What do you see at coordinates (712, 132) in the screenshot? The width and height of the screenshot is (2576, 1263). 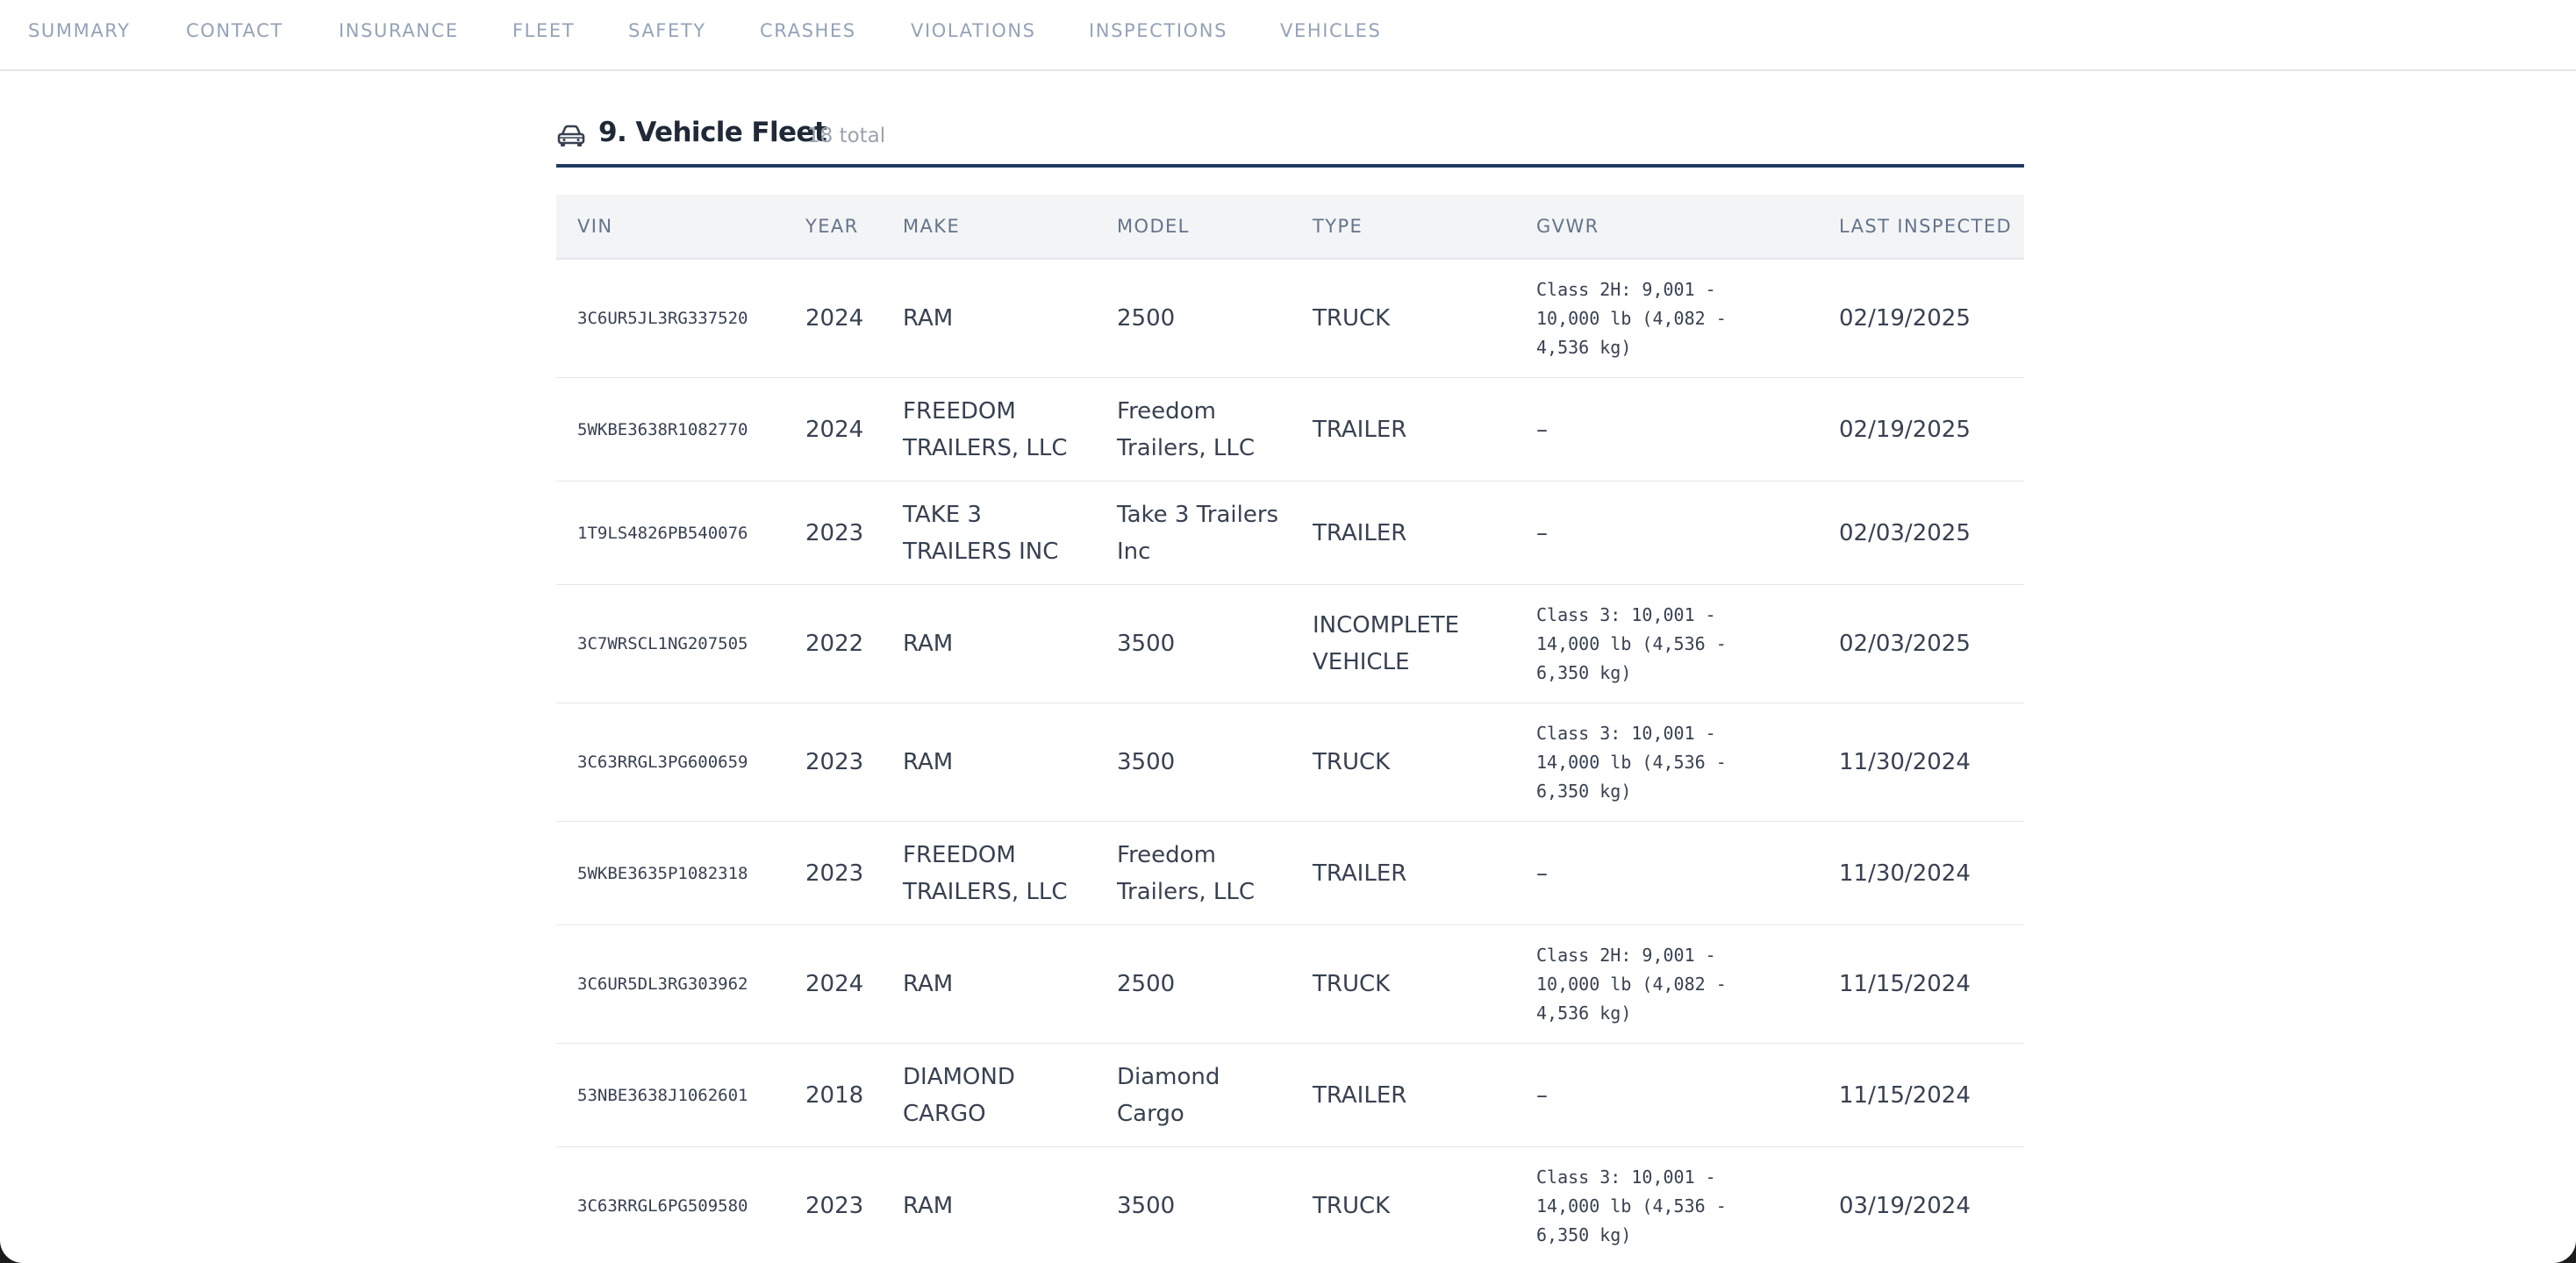 I see `section-title: 9. Vehicle Fleet` at bounding box center [712, 132].